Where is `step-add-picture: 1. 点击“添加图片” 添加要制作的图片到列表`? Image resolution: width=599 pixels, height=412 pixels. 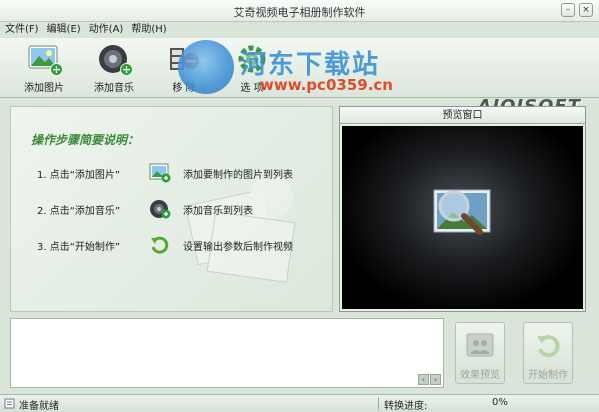
step-add-picture: 1. 点击“添加图片” 添加要制作的图片到列表 is located at coordinates (165, 173).